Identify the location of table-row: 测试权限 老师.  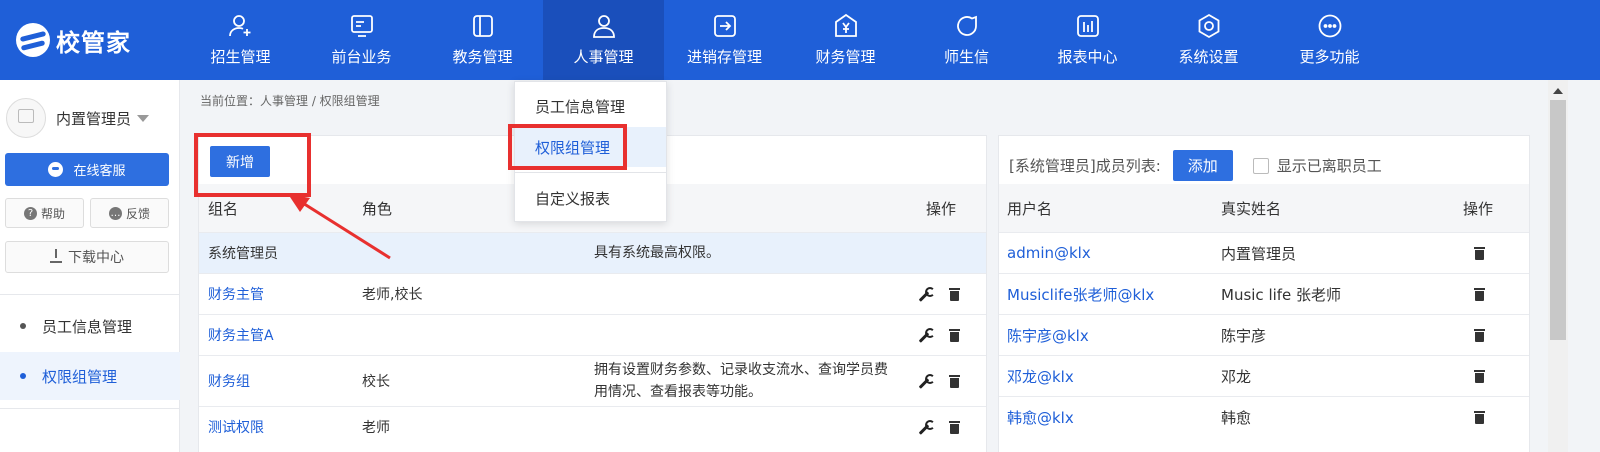
(592, 426).